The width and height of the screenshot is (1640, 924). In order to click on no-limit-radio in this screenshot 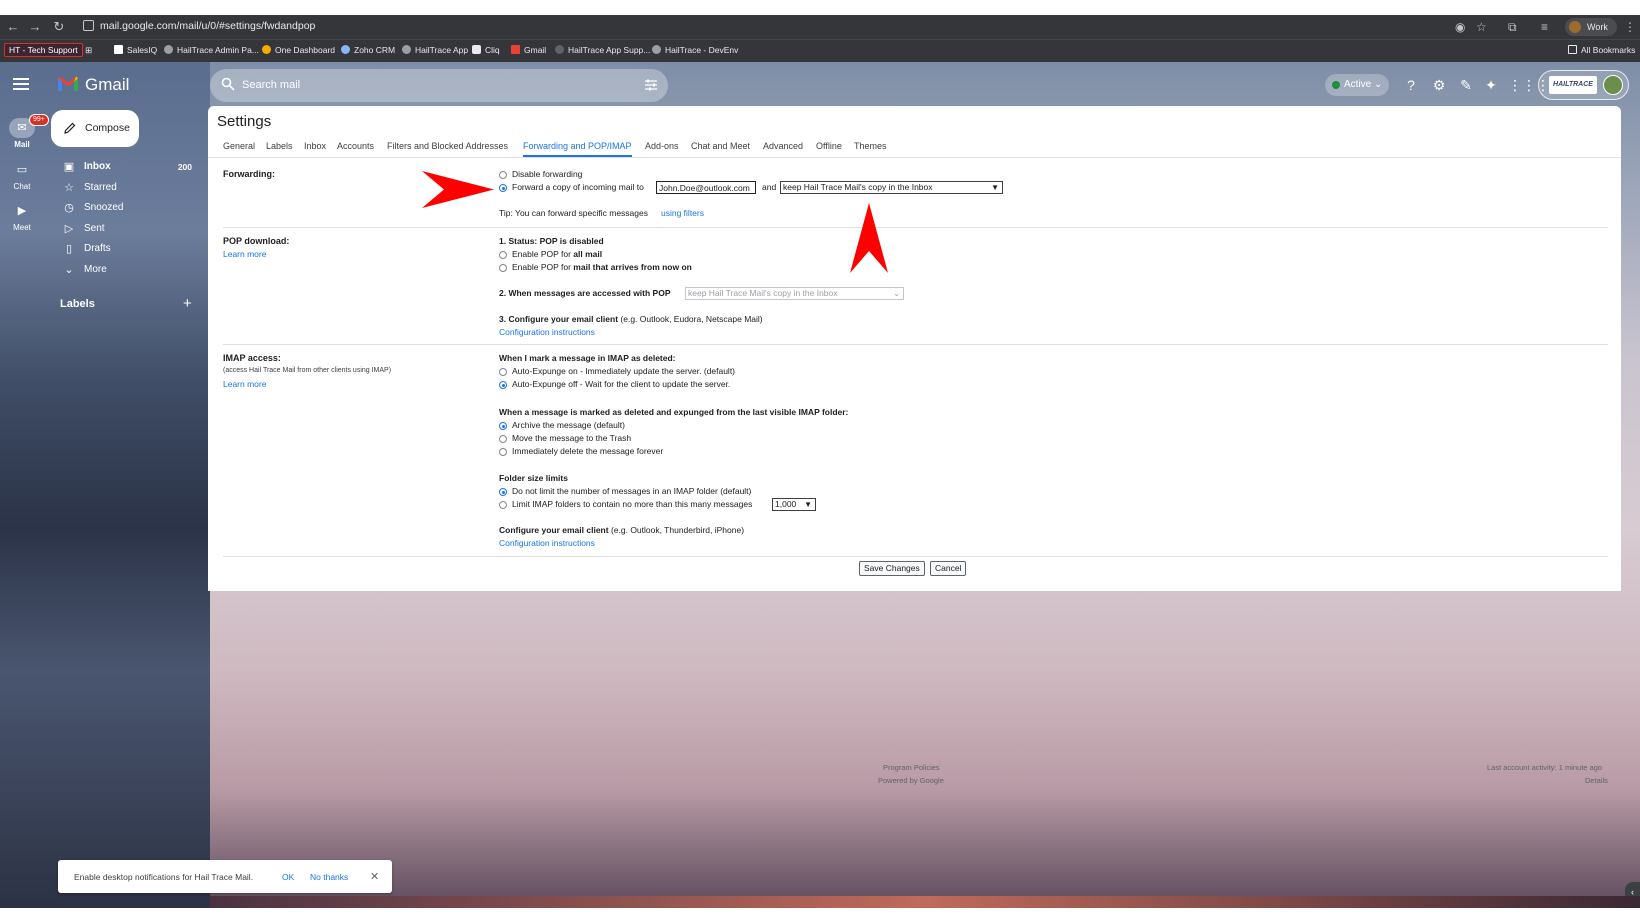, I will do `click(503, 492)`.